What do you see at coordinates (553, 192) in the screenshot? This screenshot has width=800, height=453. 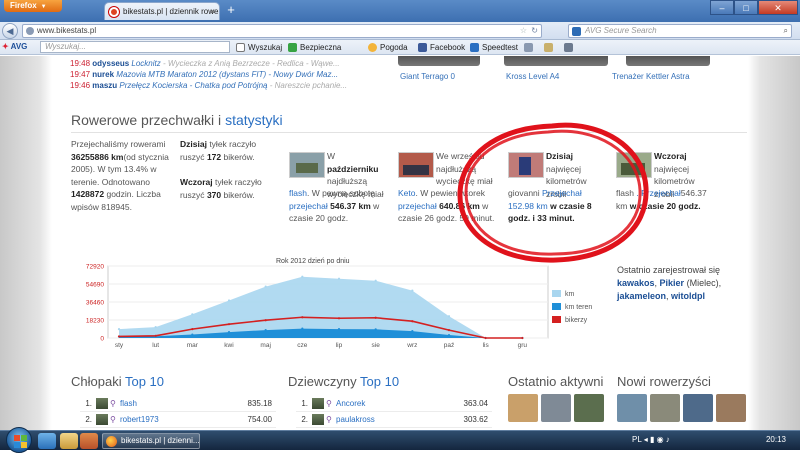 I see `red-circle-annotation` at bounding box center [553, 192].